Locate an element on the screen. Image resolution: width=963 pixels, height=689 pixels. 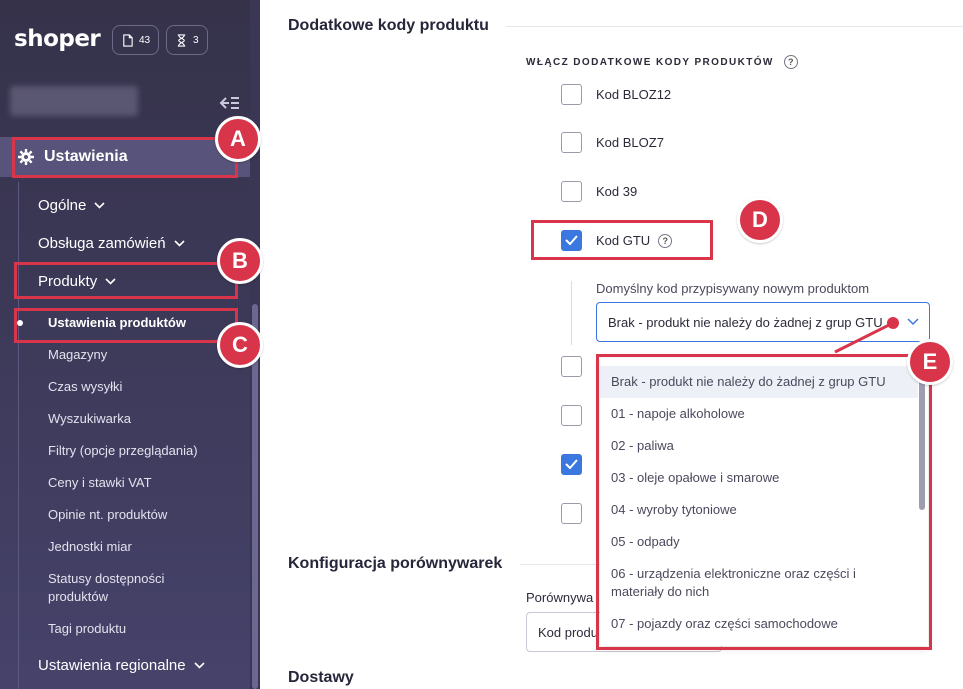
document-icon is located at coordinates (128, 40).